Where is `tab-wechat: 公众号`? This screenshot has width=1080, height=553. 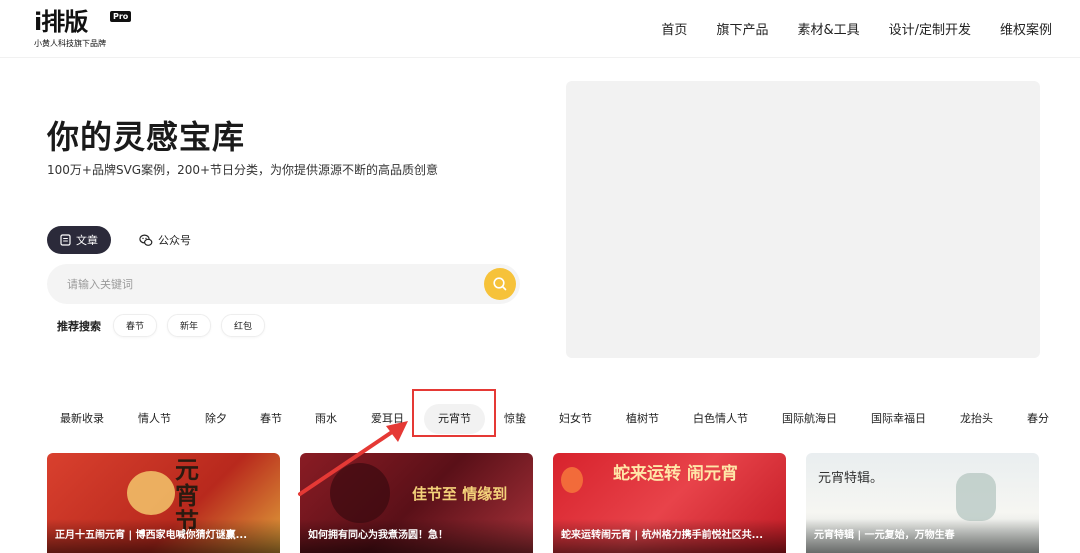
tab-wechat: 公众号 is located at coordinates (165, 240).